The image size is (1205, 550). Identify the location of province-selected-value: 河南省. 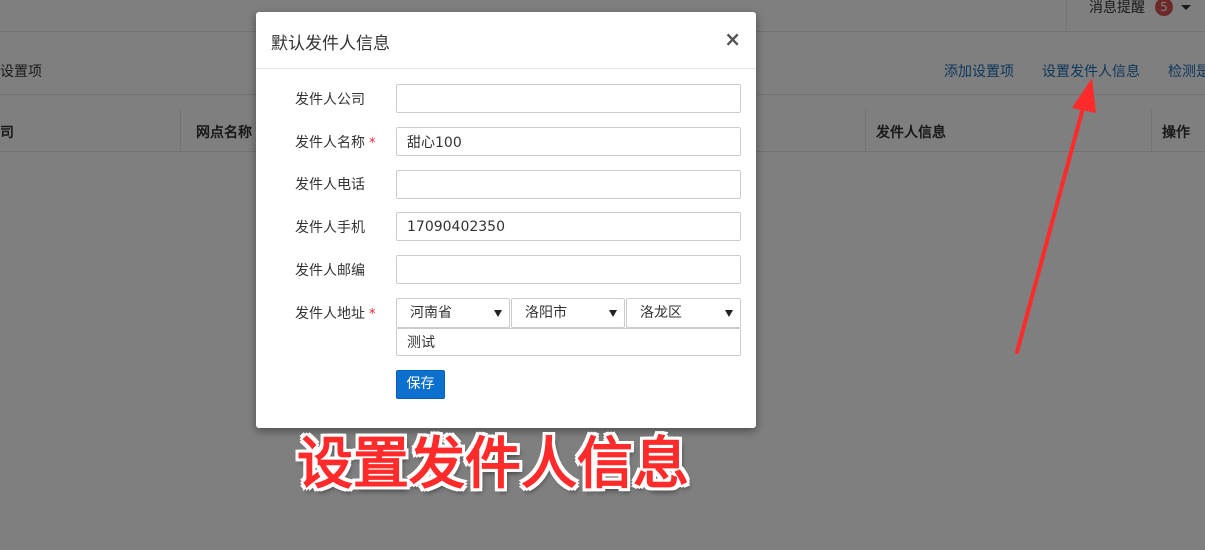
(431, 313).